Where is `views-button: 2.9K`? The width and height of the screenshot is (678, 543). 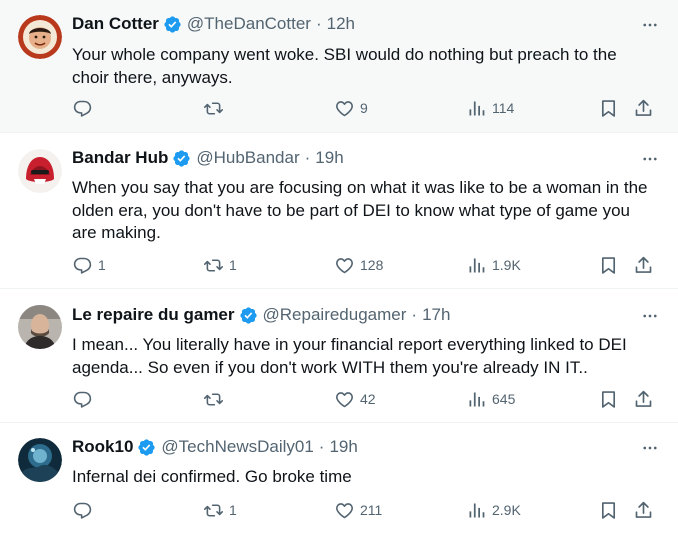
views-button: 2.9K is located at coordinates (493, 510).